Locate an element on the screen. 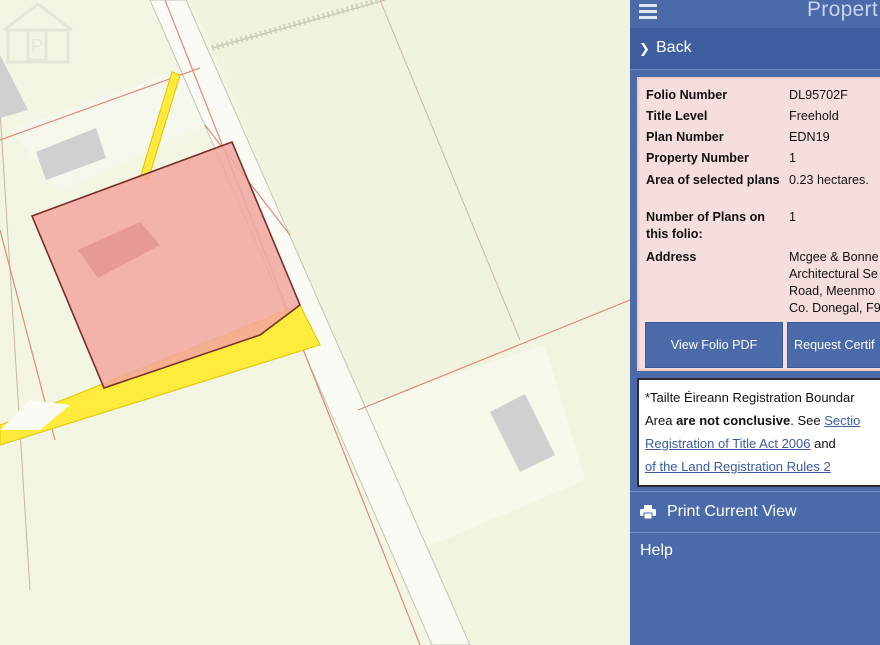 The height and width of the screenshot is (645, 880). disclaimer-line: of the Land Registration Rules 2 is located at coordinates (738, 466).